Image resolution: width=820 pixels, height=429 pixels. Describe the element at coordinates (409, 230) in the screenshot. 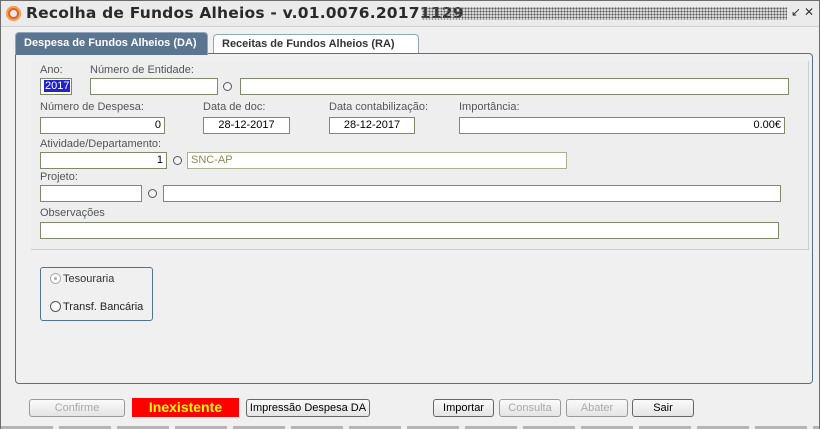

I see `observacoes-field` at that location.